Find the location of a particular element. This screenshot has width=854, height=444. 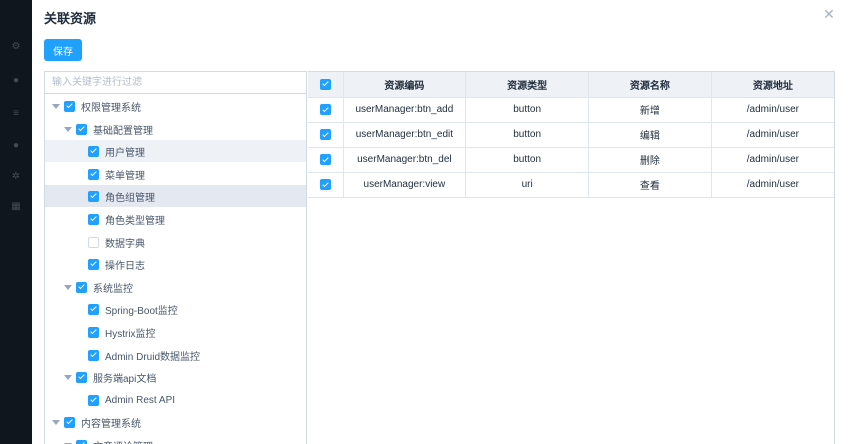

cell-code: userManager:btn_add is located at coordinates (405, 110).